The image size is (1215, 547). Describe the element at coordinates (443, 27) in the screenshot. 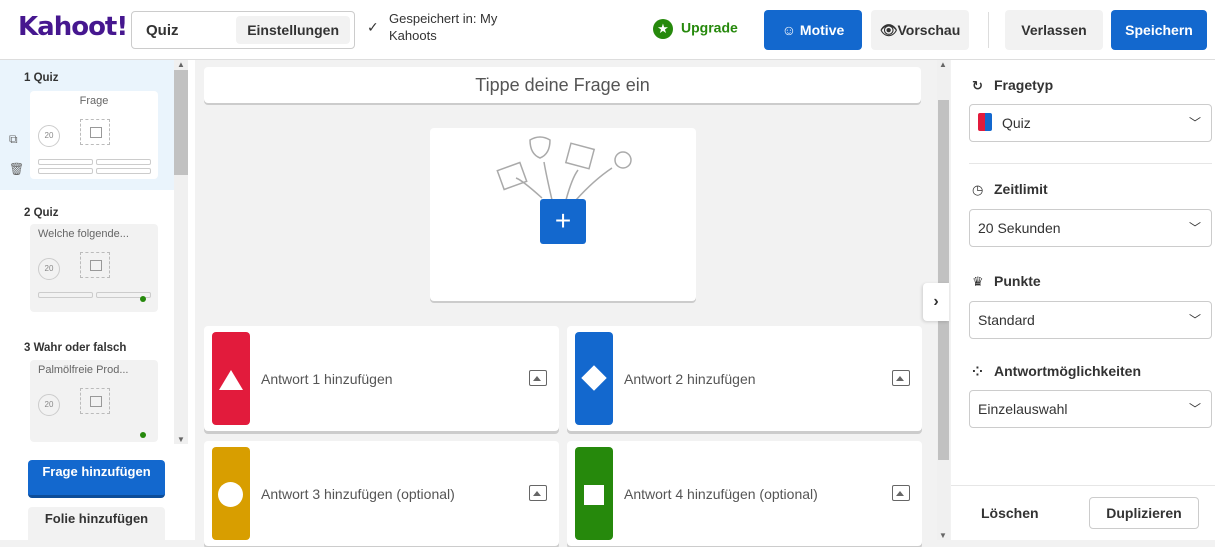

I see `save-status-text: Gespeichert in: My Kahoots` at that location.